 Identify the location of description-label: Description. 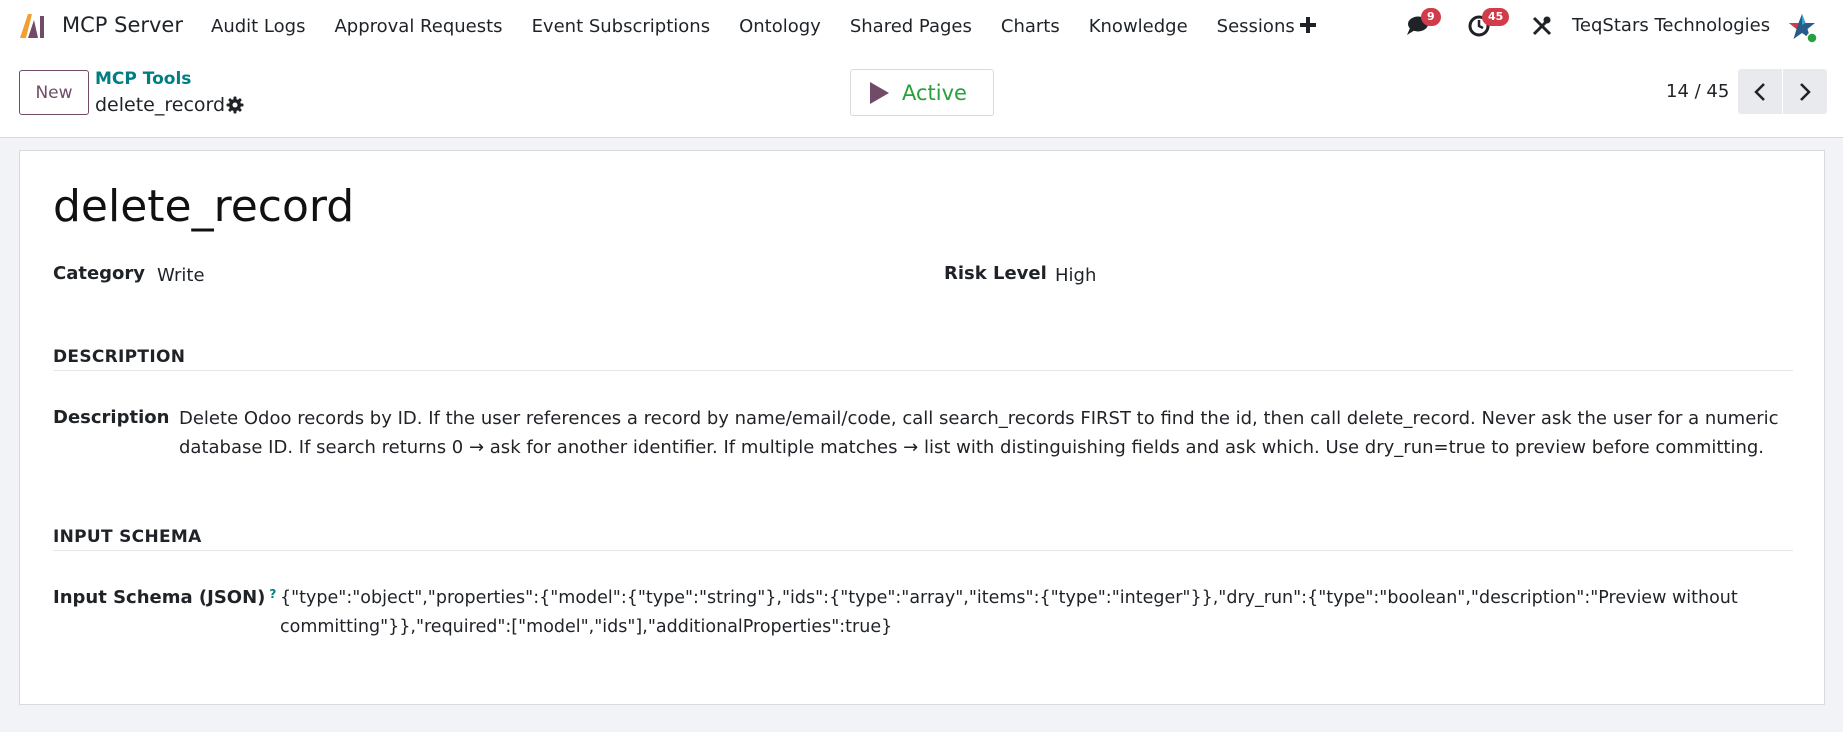
(111, 417).